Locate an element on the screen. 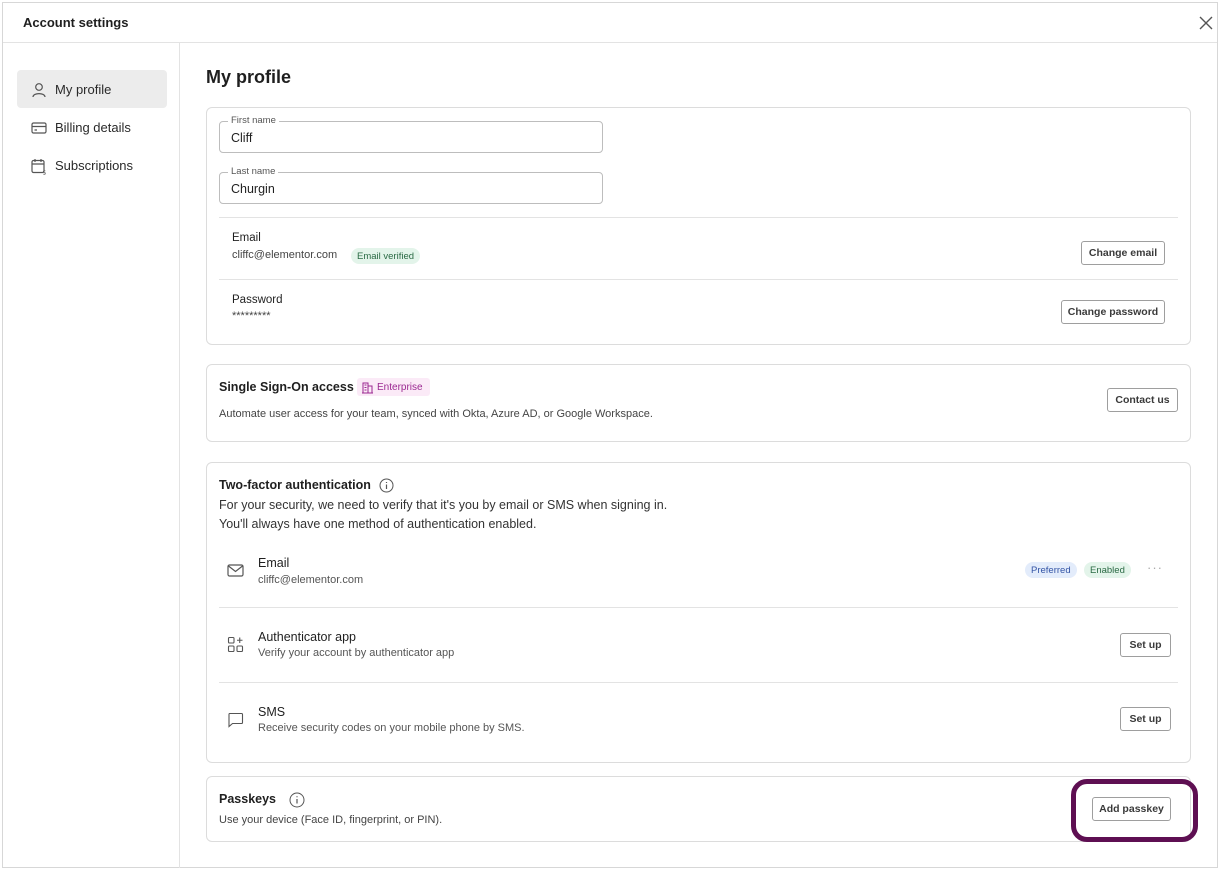  password-label: Password is located at coordinates (257, 300).